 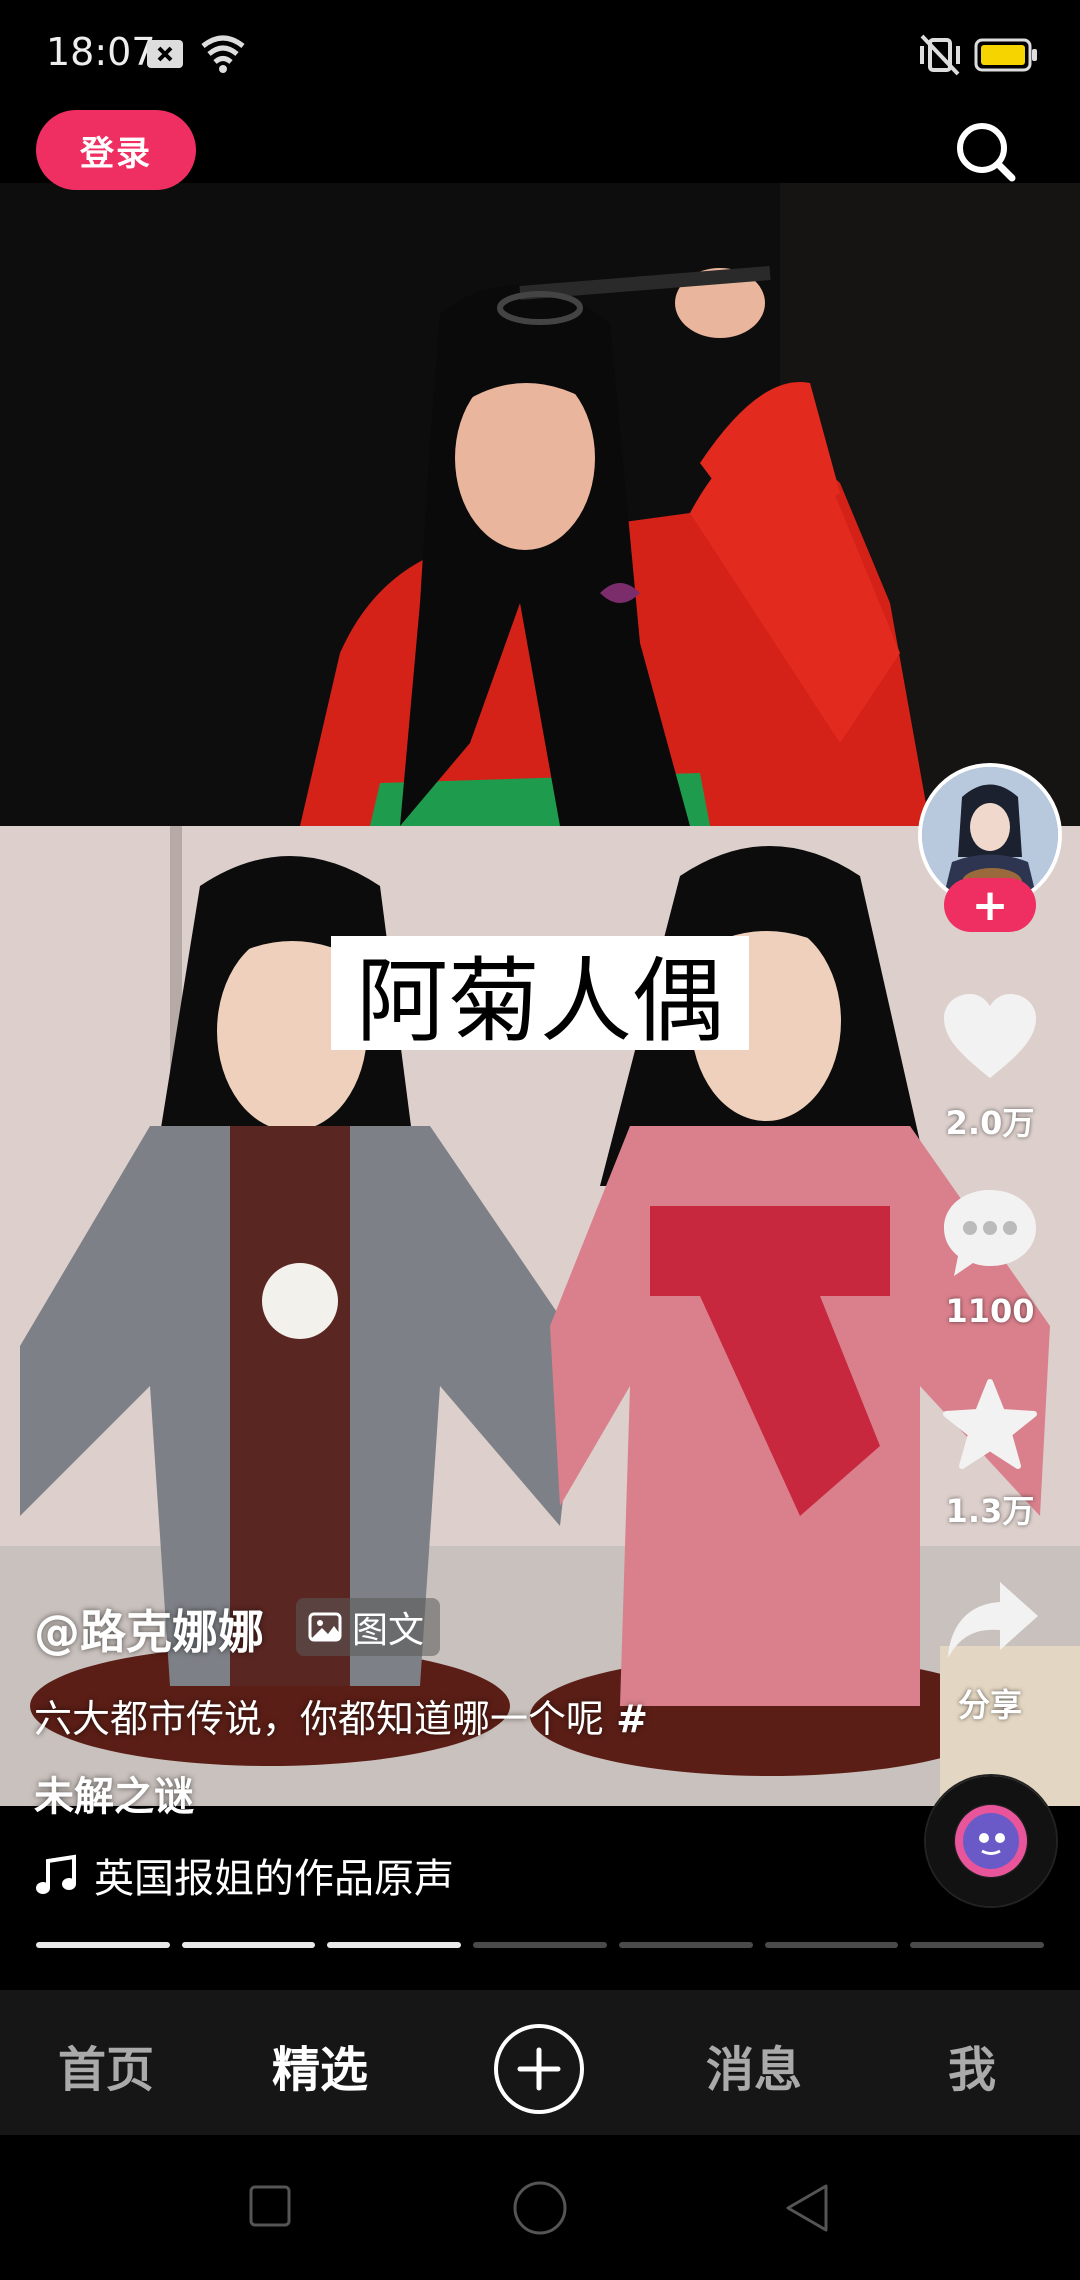 I want to click on nav-featured: 精选, so click(x=320, y=2065).